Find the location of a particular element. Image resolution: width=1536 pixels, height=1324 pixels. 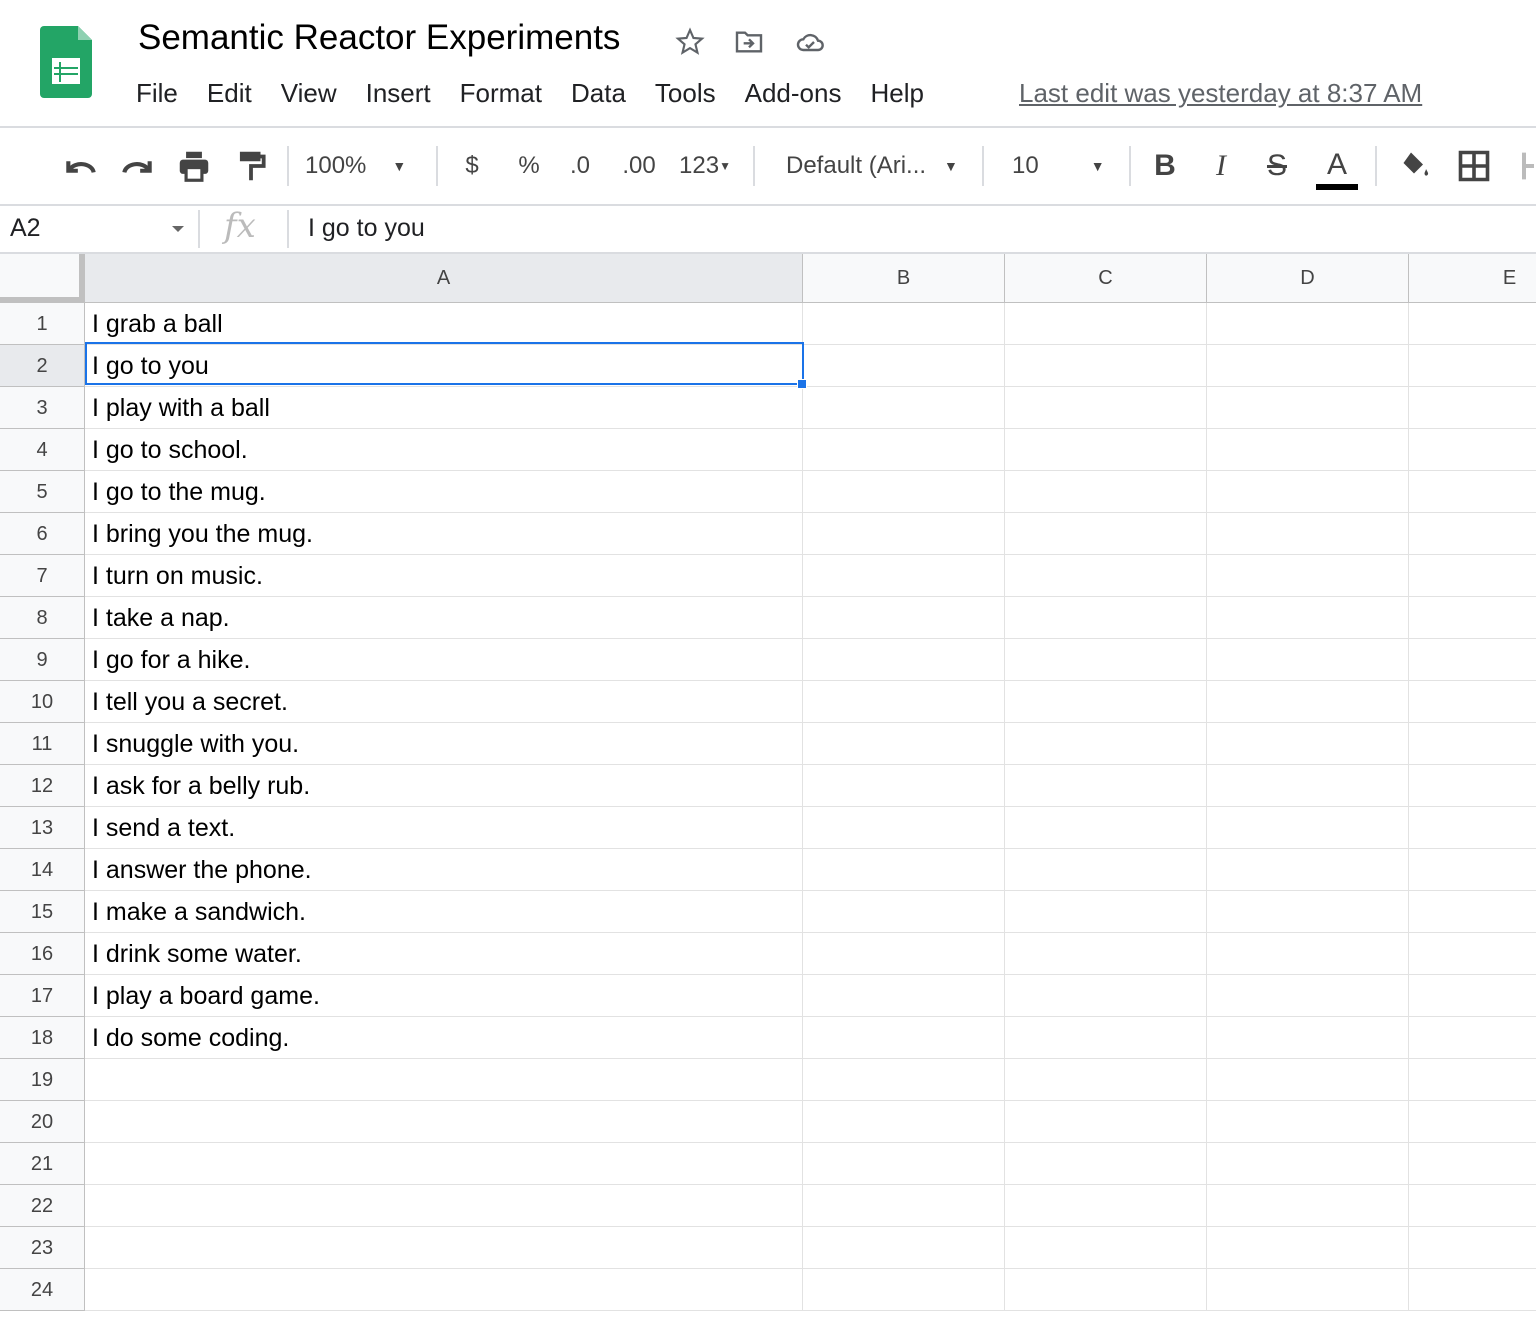

menu-insert: Insert is located at coordinates (398, 93).